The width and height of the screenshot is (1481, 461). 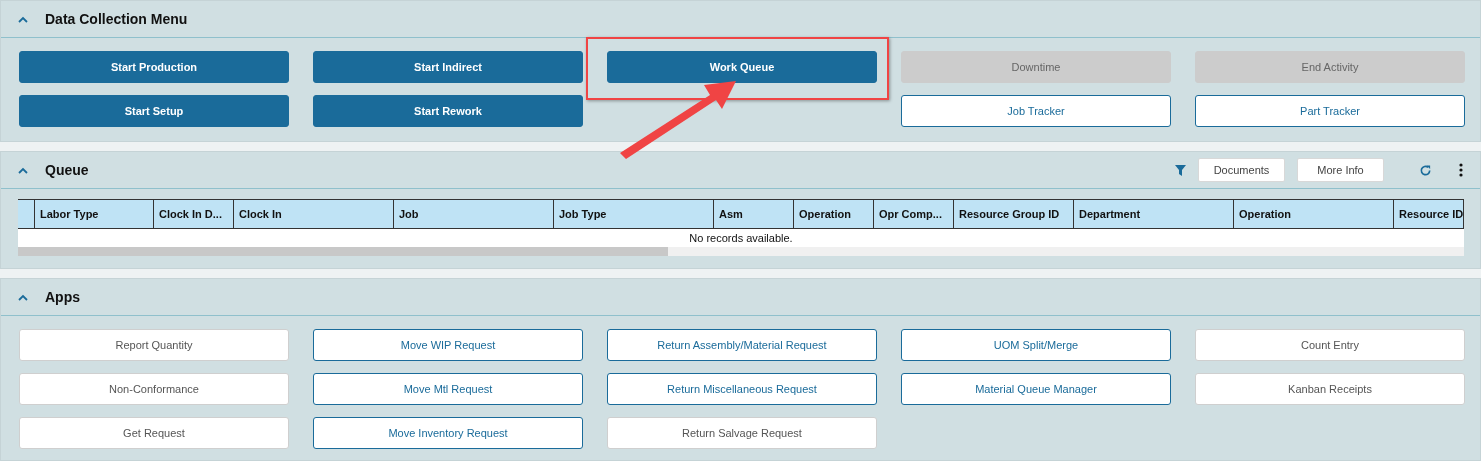 I want to click on column-header: Resource Group ID, so click(x=1014, y=214).